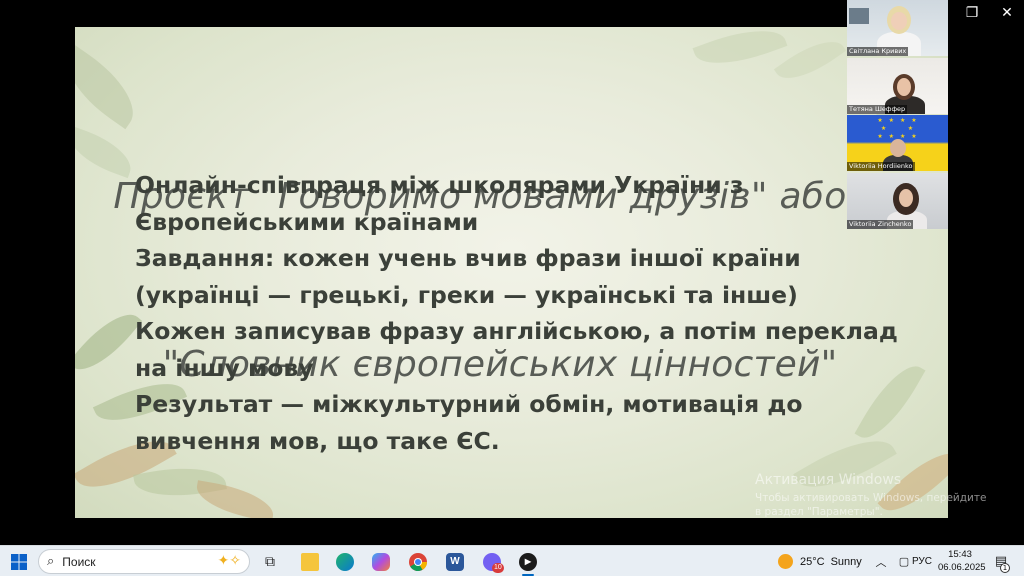 Image resolution: width=1024 pixels, height=576 pixels. Describe the element at coordinates (880, 224) in the screenshot. I see `participant-name: Viktoriia Zinchenko` at that location.